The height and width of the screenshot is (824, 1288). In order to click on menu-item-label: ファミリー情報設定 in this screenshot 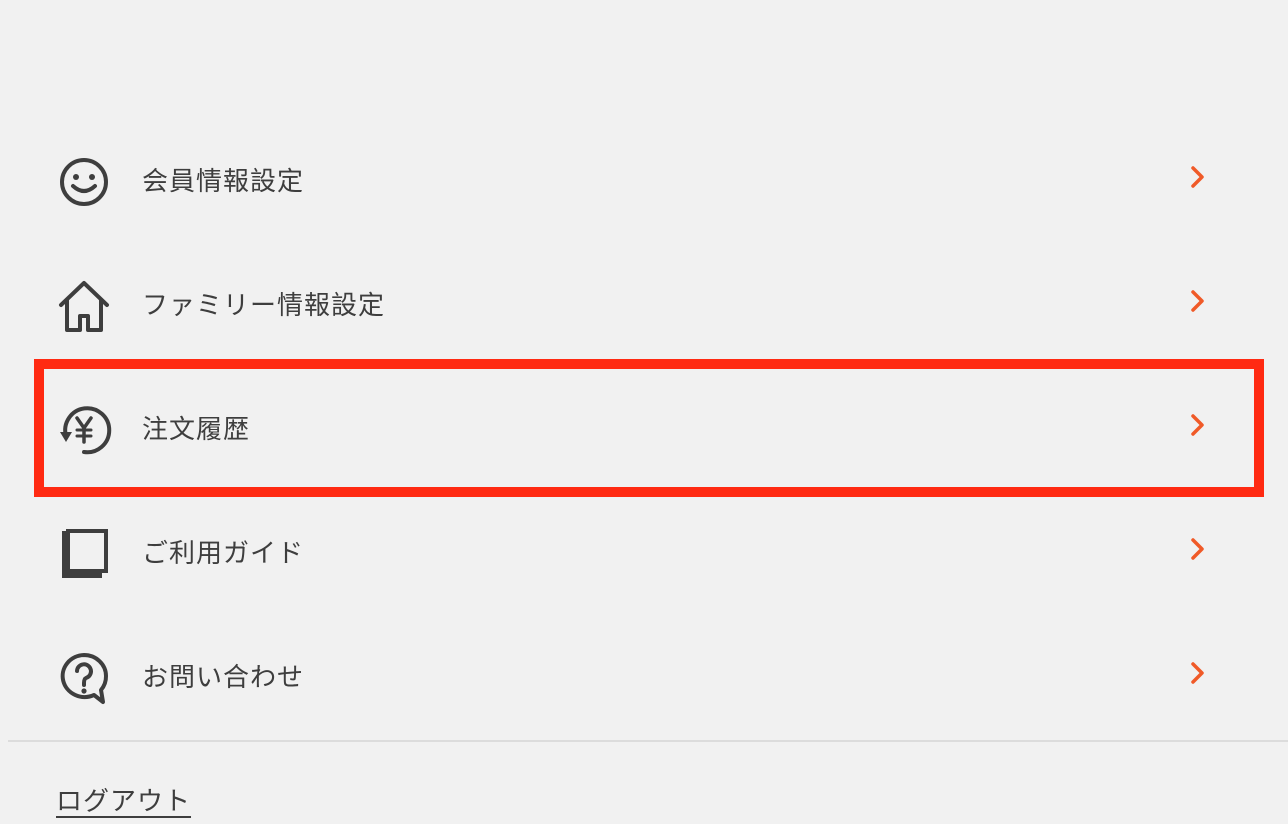, I will do `click(264, 306)`.